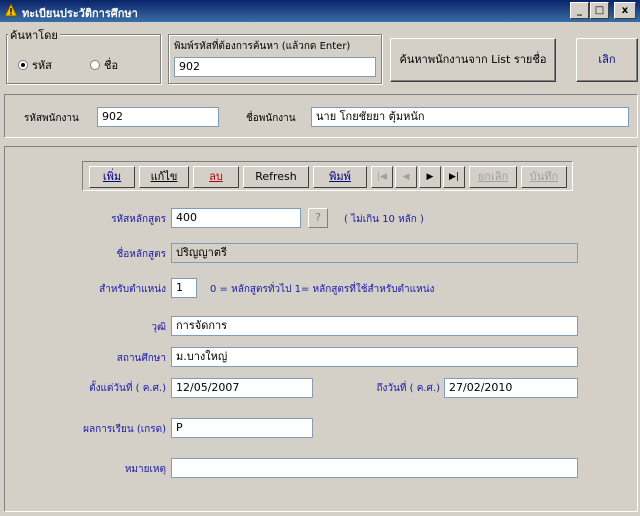  I want to click on edit-button: แก้ไข, so click(164, 177).